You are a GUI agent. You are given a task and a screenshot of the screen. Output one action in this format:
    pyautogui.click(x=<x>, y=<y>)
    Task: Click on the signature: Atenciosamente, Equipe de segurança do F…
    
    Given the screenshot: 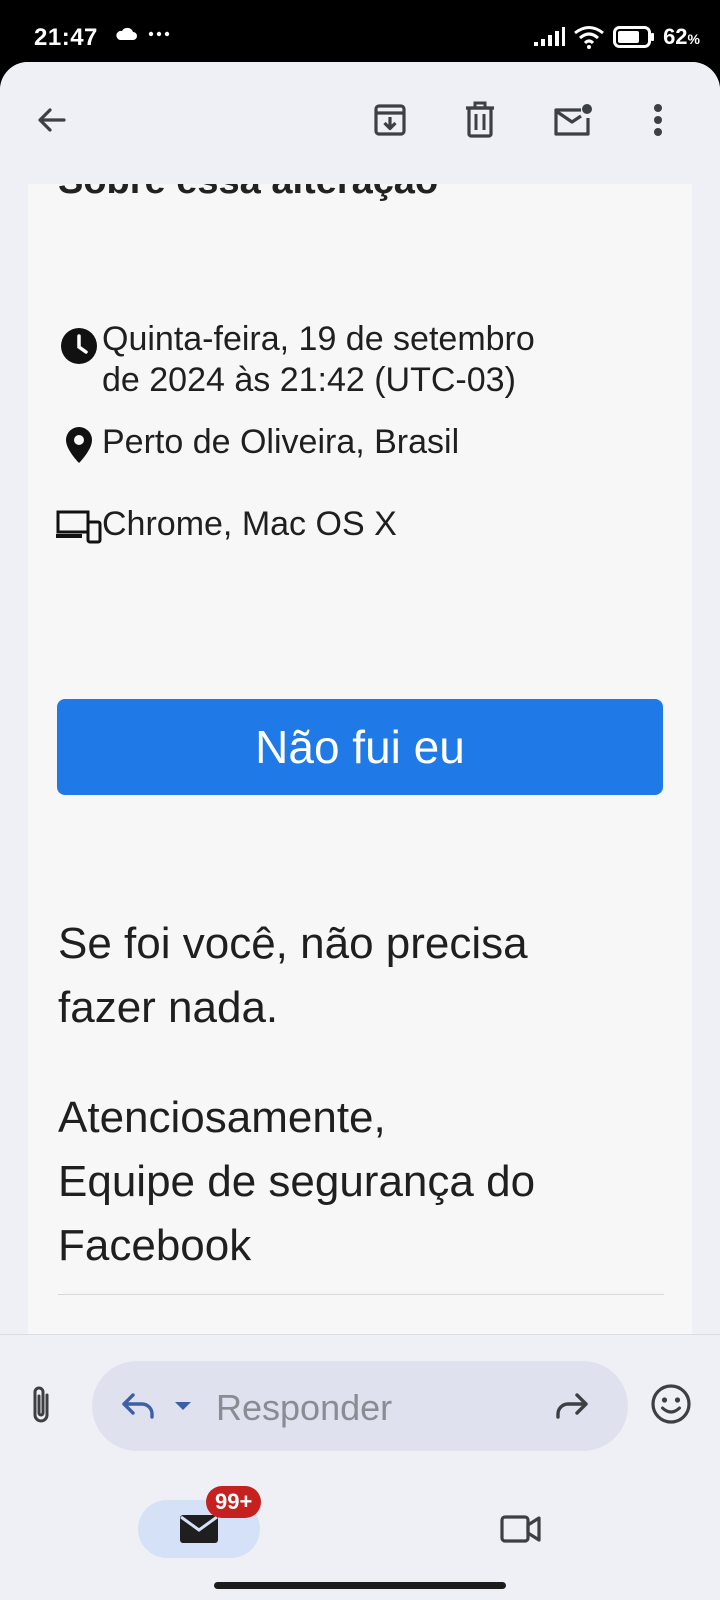 What is the action you would take?
    pyautogui.click(x=358, y=1182)
    